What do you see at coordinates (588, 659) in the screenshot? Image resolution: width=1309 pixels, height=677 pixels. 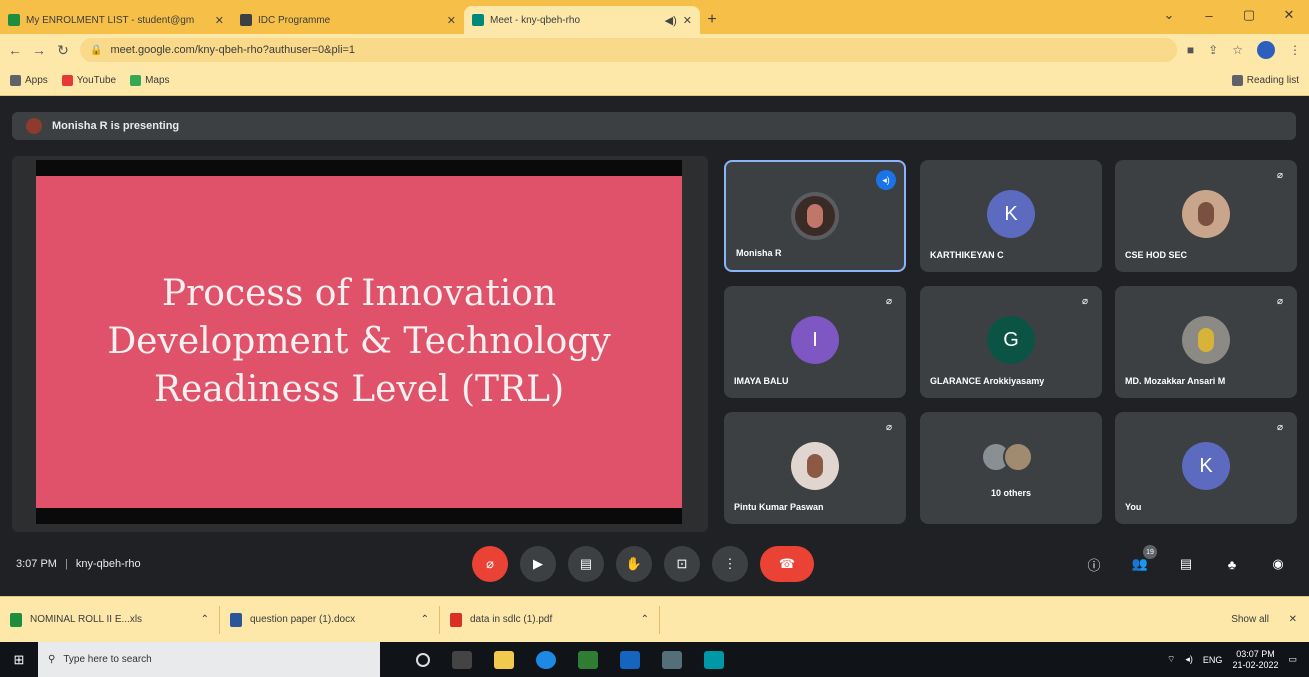 I see `store-icon` at bounding box center [588, 659].